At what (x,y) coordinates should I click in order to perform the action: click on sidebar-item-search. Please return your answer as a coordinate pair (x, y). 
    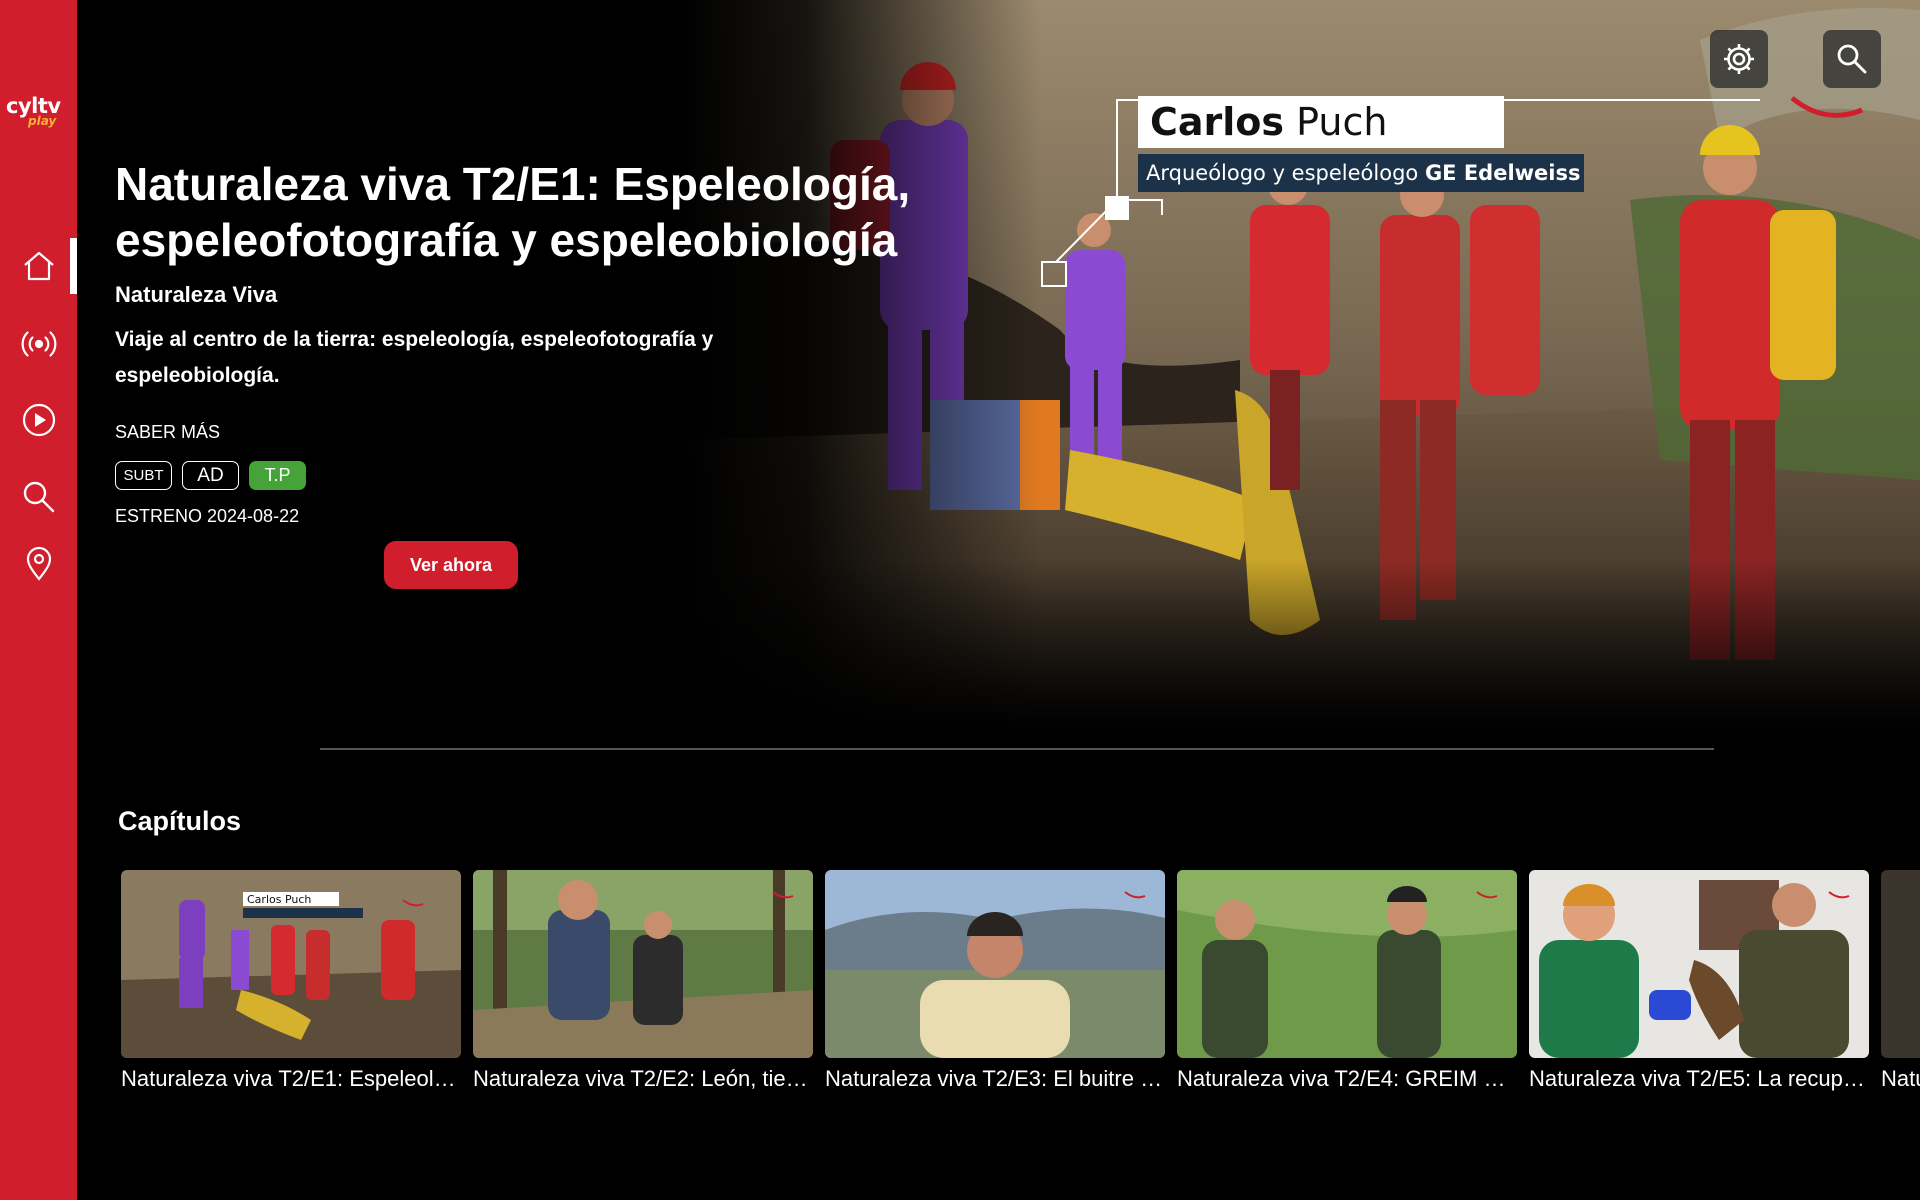
    Looking at the image, I should click on (38, 497).